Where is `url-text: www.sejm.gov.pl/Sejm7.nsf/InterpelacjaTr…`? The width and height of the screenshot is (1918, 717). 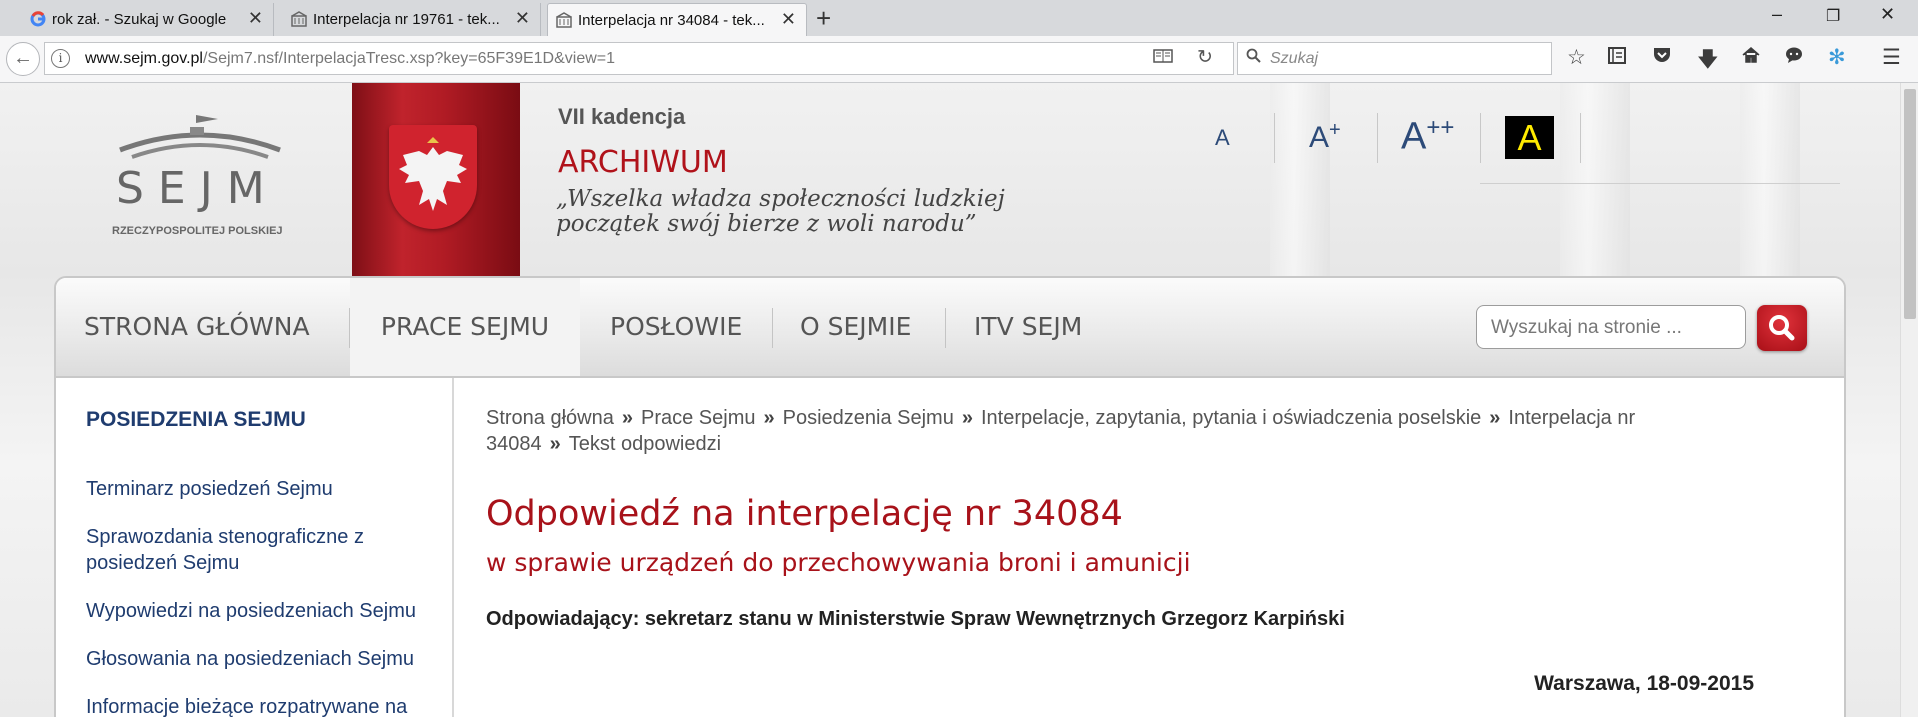 url-text: www.sejm.gov.pl/Sejm7.nsf/InterpelacjaTr… is located at coordinates (350, 59).